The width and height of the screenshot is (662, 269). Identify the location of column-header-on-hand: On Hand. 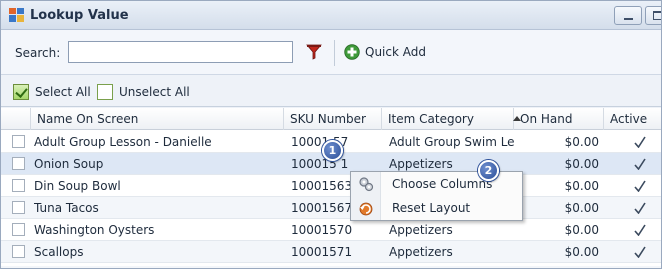
(559, 119).